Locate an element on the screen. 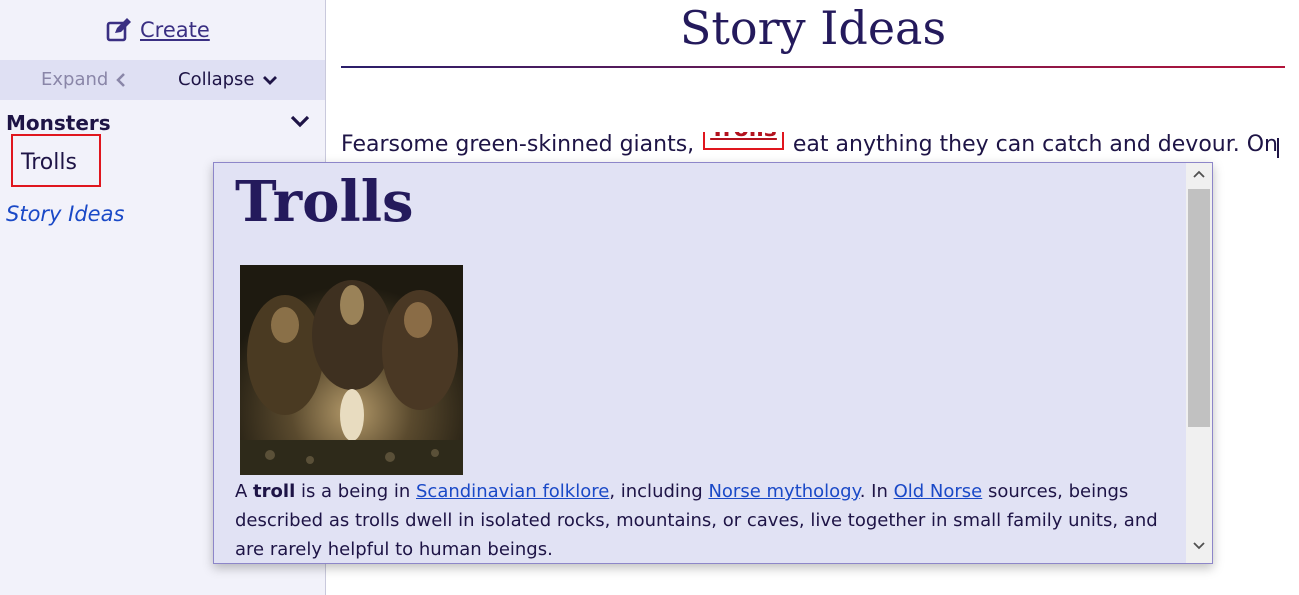 The width and height of the screenshot is (1299, 595). page-title: Story Ideas is located at coordinates (813, 28).